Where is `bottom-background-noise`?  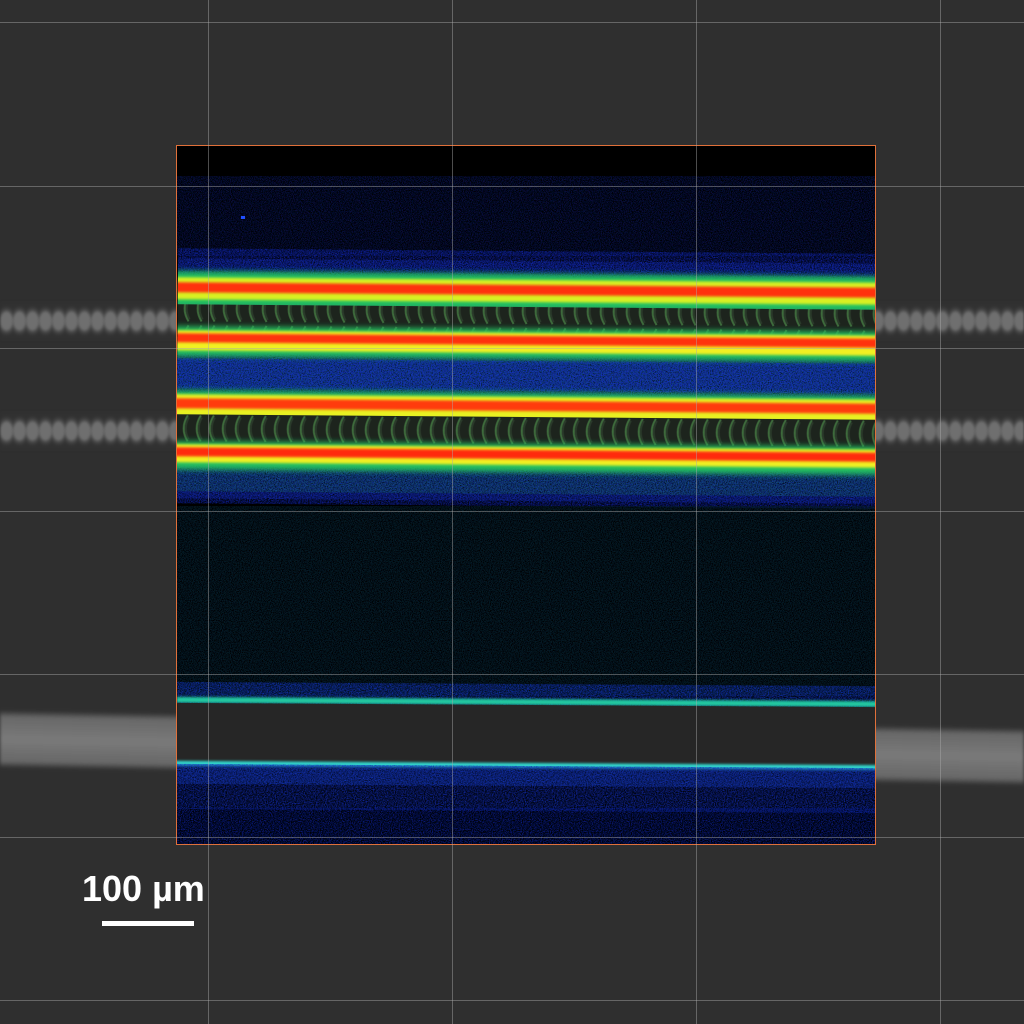
bottom-background-noise is located at coordinates (526, 826).